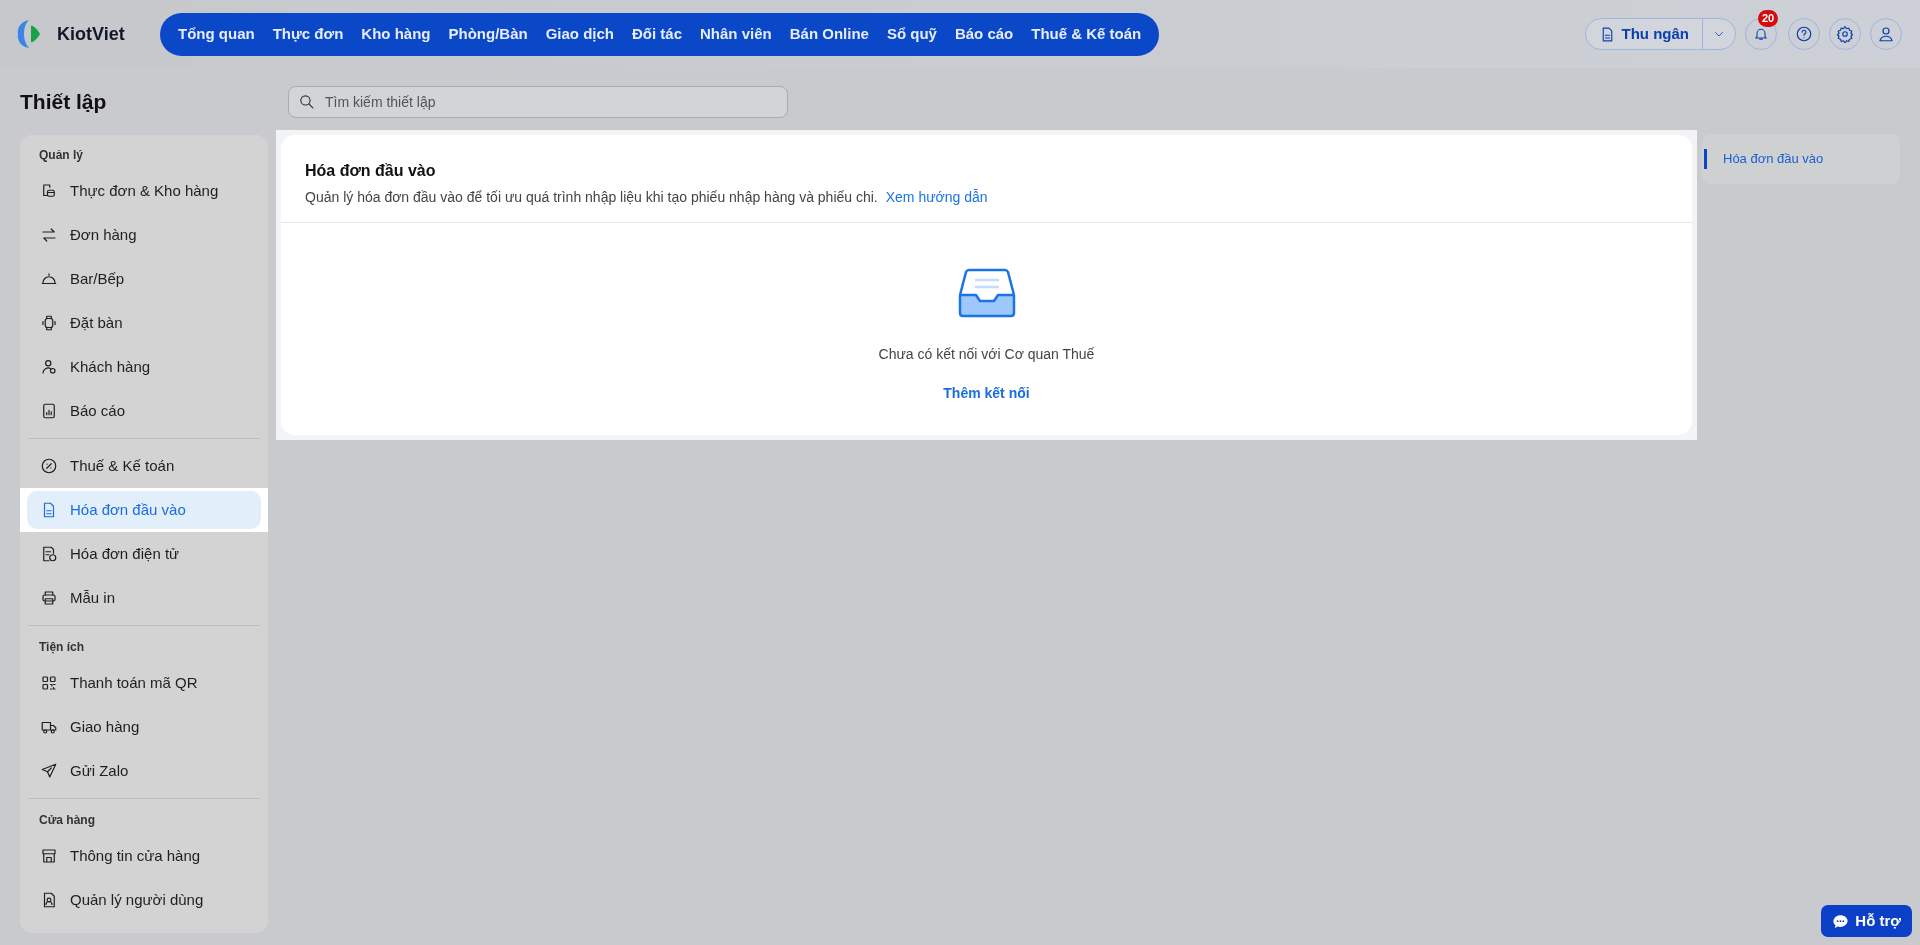 This screenshot has height=945, width=1920. I want to click on report-icon, so click(49, 411).